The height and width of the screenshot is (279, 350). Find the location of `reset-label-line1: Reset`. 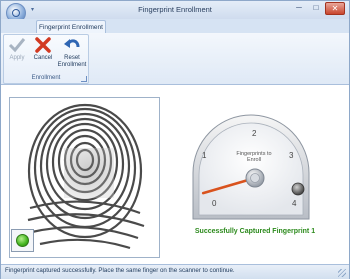

reset-label-line1: Reset is located at coordinates (72, 58).